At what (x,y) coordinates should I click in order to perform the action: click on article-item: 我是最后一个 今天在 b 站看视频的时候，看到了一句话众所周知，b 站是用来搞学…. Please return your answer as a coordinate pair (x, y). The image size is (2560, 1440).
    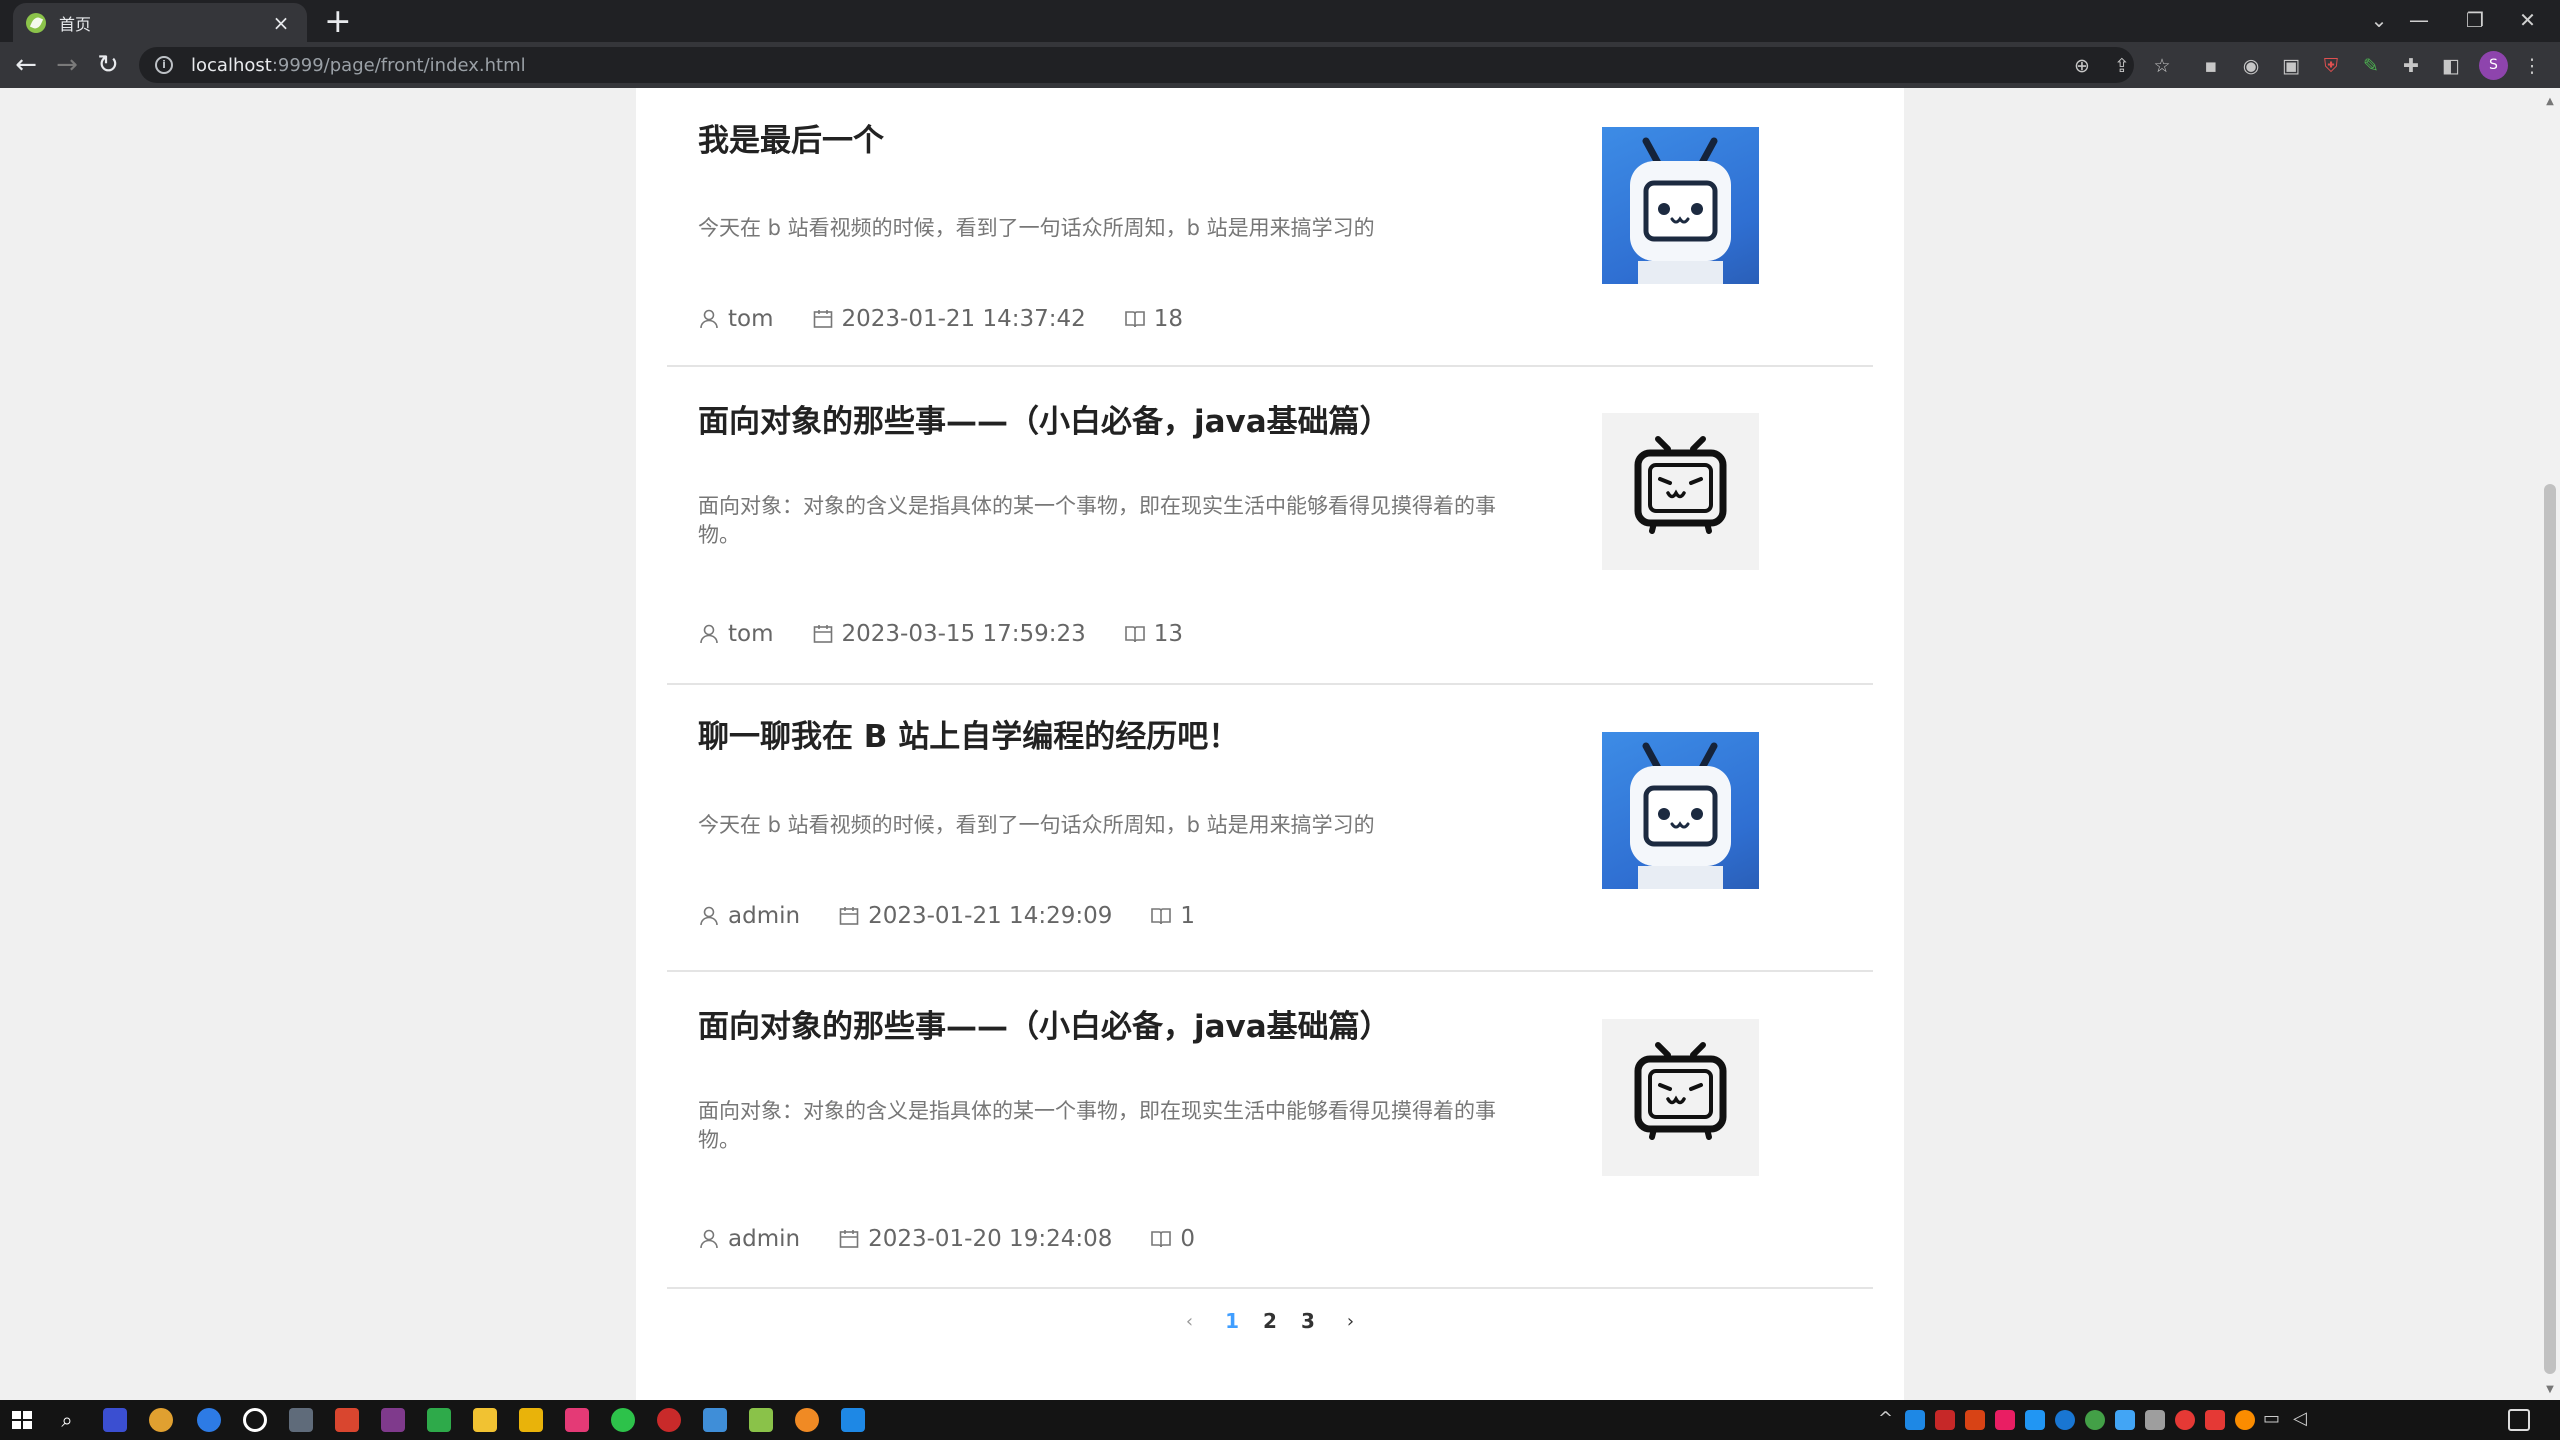
    Looking at the image, I should click on (1270, 227).